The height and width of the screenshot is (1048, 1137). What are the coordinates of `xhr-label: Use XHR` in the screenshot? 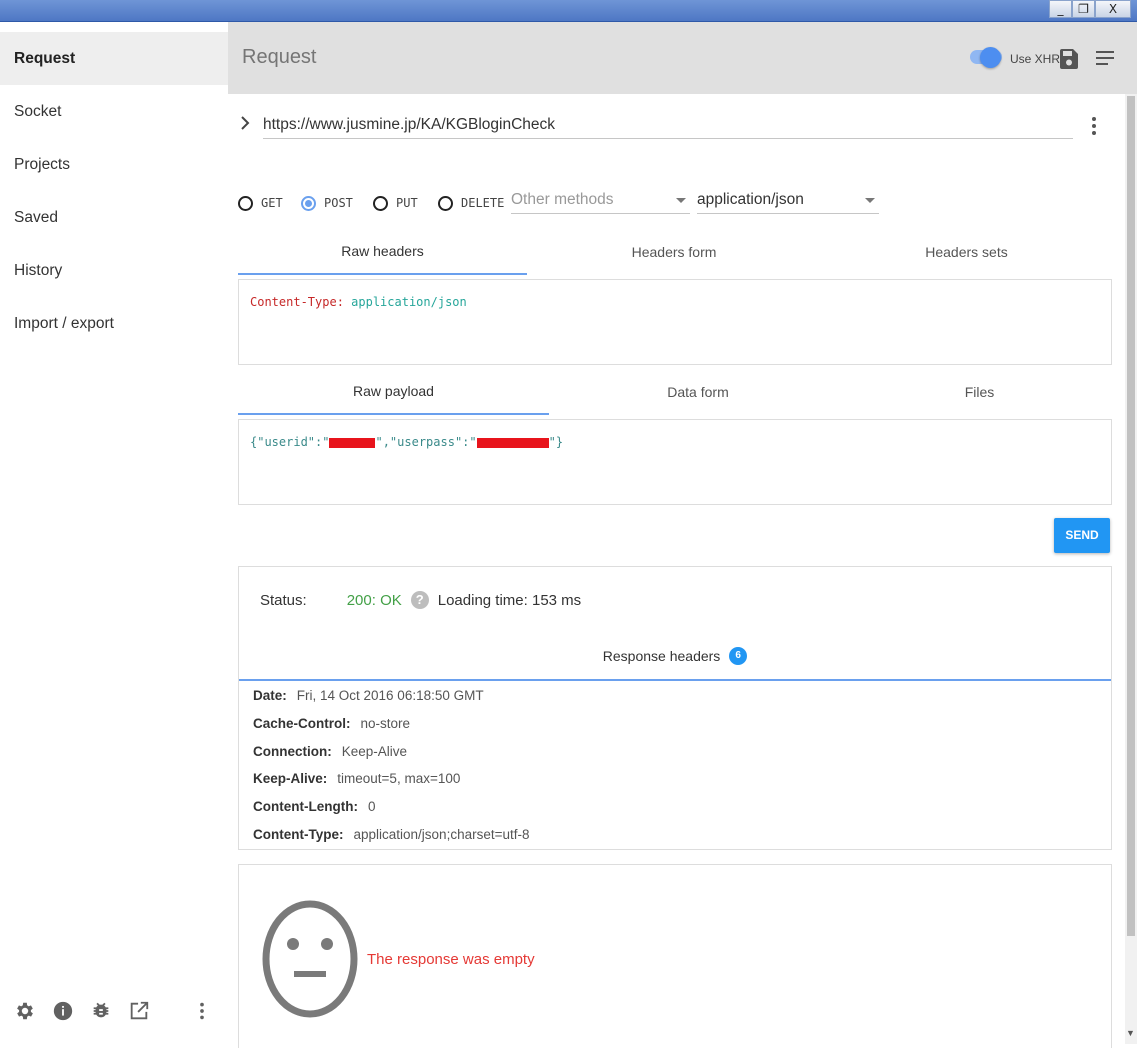 It's located at (1035, 59).